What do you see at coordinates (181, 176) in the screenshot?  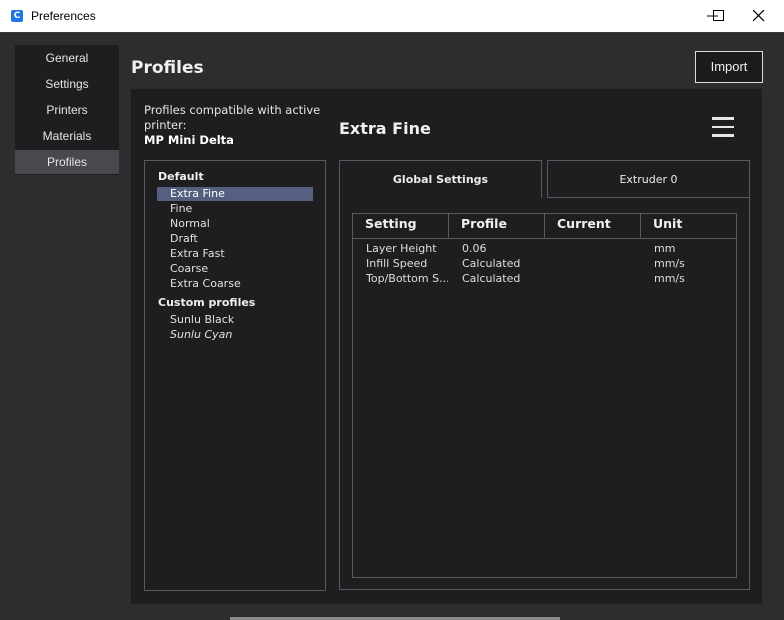 I see `group-default-heading: Default` at bounding box center [181, 176].